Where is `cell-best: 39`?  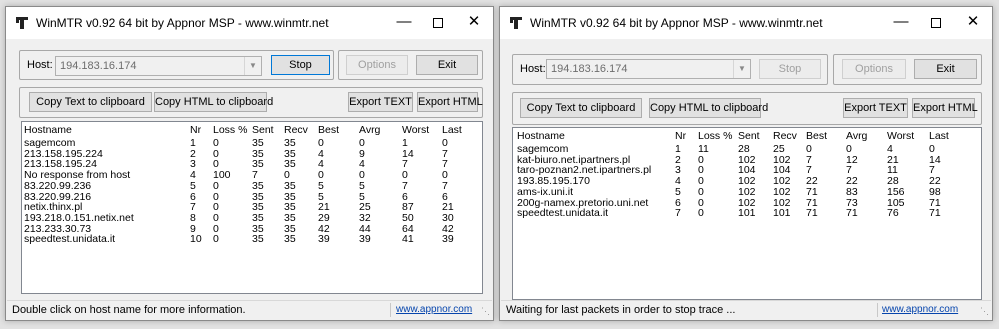 cell-best: 39 is located at coordinates (324, 239).